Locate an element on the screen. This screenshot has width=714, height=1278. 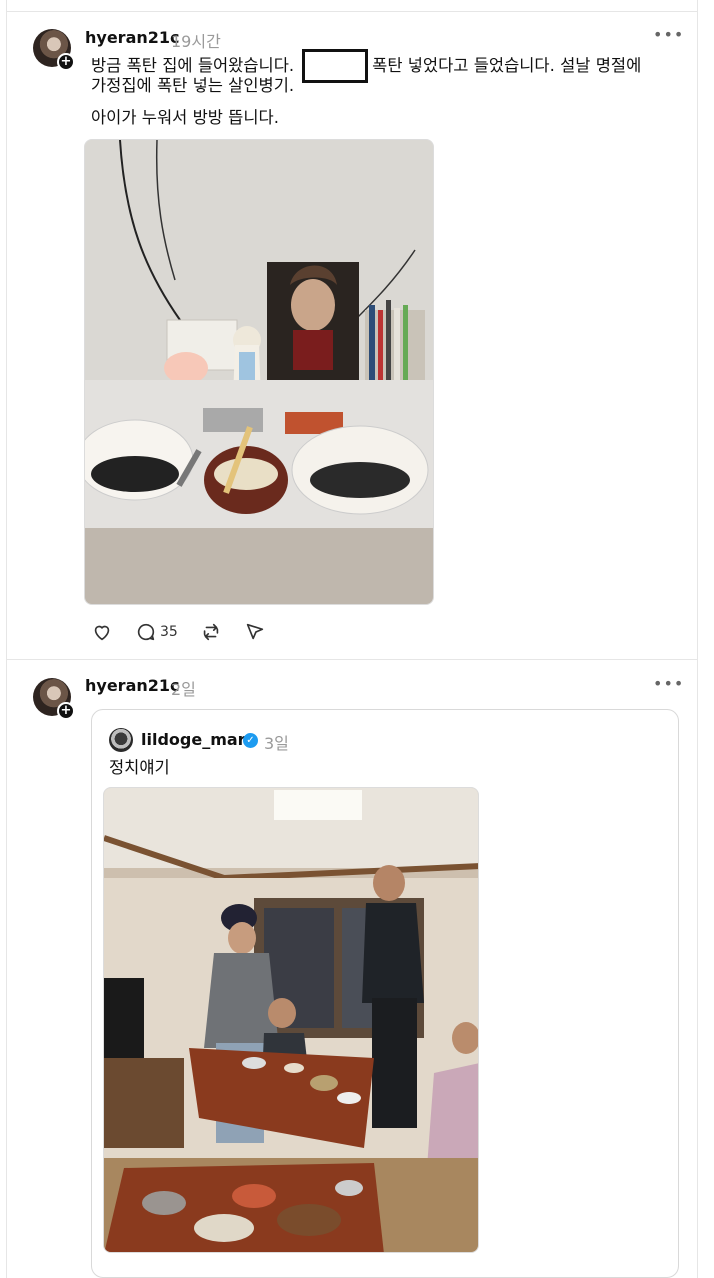
post-actions: 35 is located at coordinates (189, 632).